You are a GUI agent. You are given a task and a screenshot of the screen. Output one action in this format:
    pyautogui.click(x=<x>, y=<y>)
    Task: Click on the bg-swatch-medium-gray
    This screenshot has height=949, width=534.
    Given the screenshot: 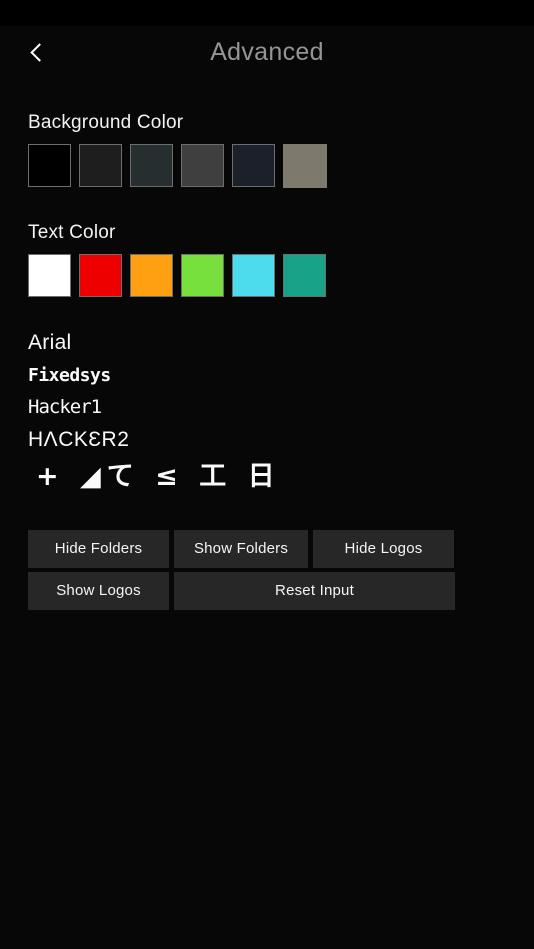 What is the action you would take?
    pyautogui.click(x=202, y=165)
    